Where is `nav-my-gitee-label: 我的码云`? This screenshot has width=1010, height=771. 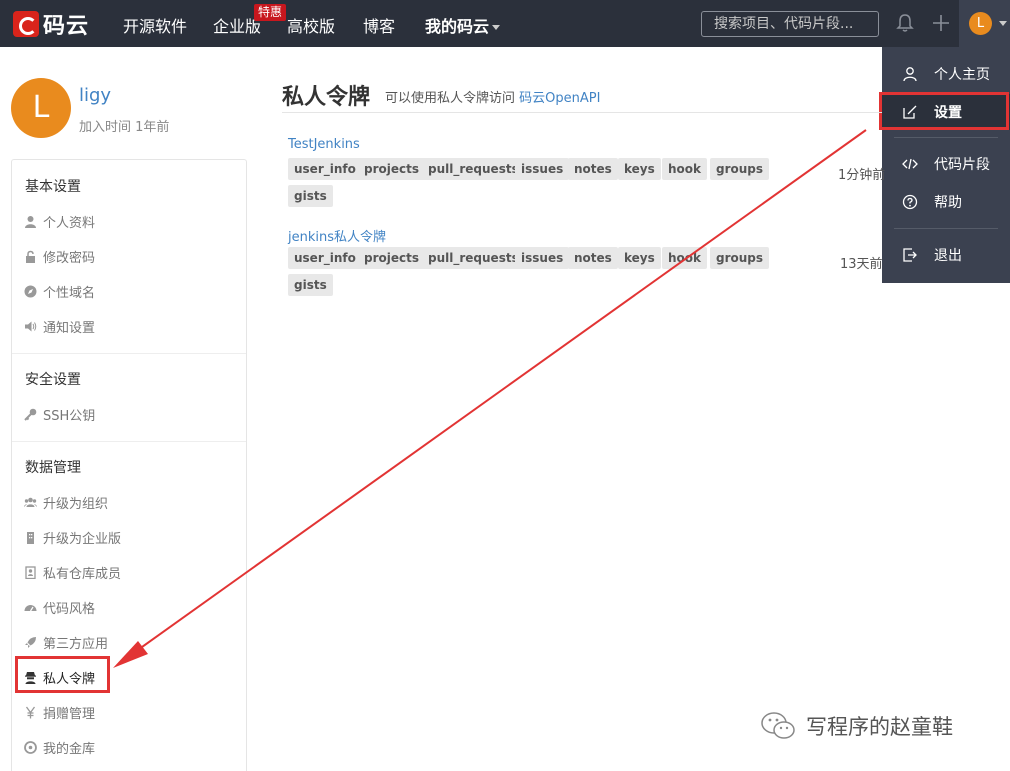
nav-my-gitee-label: 我的码云 is located at coordinates (457, 26).